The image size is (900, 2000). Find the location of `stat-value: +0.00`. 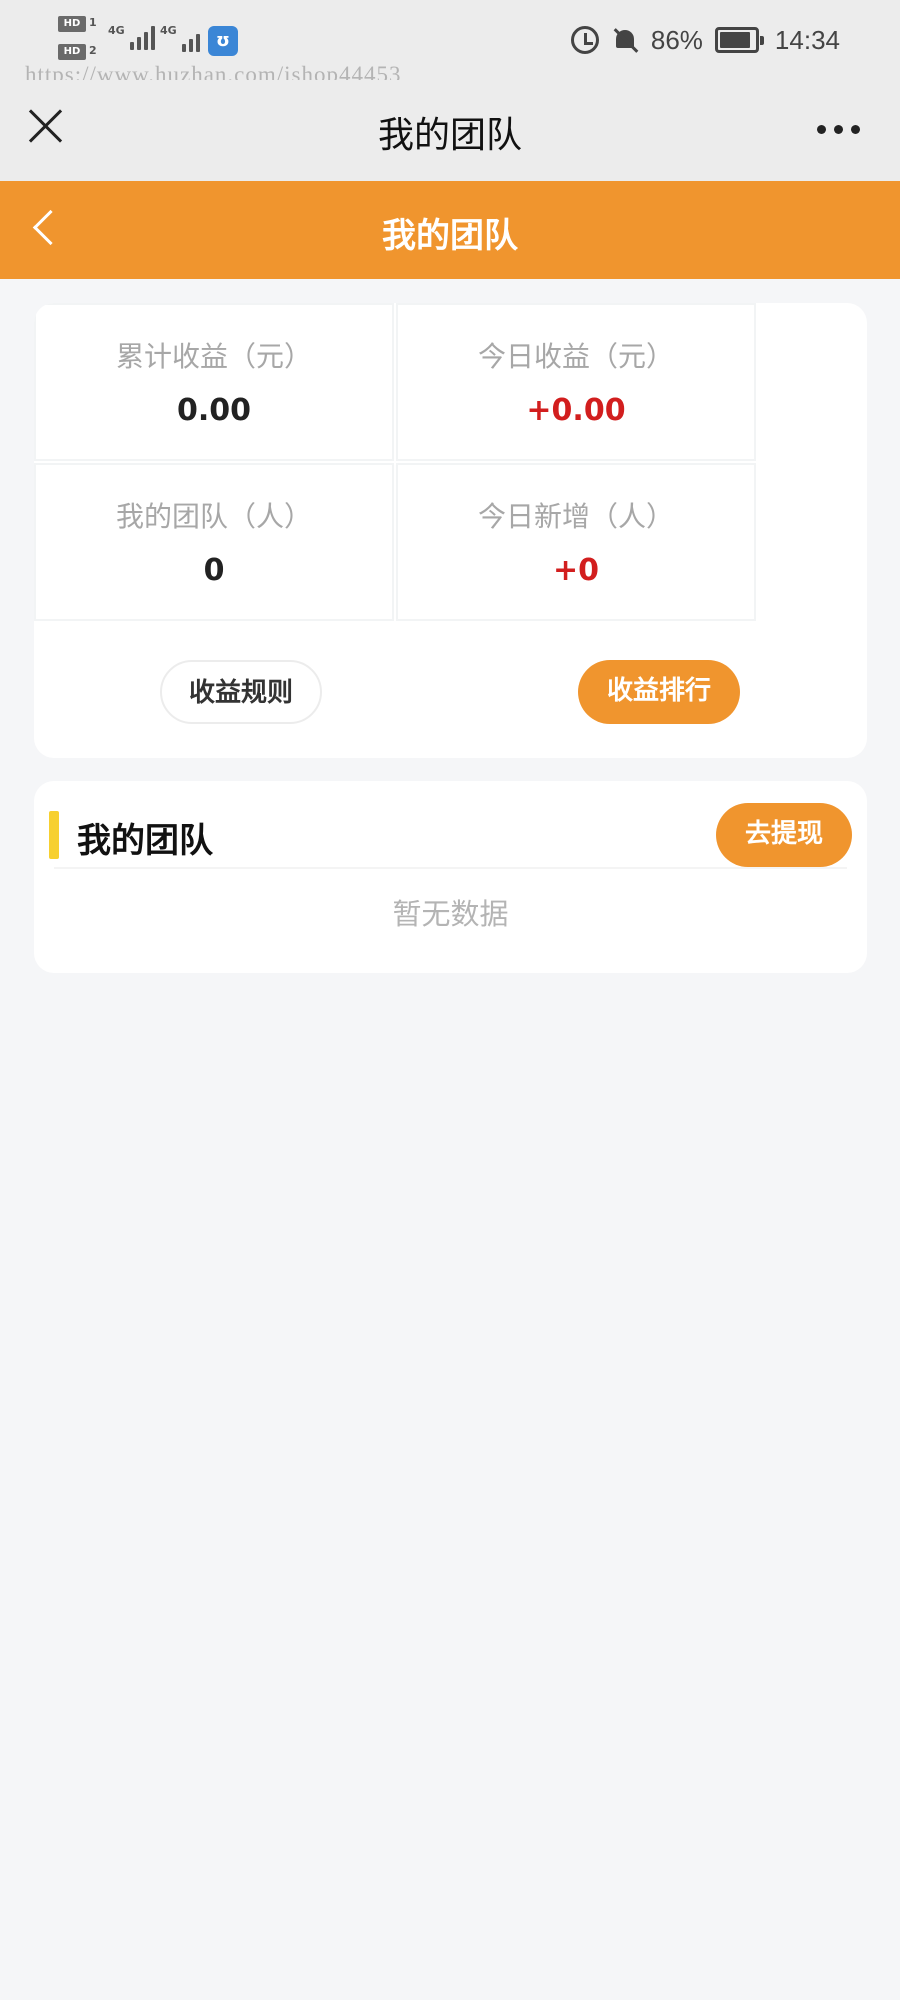

stat-value: +0.00 is located at coordinates (576, 410).